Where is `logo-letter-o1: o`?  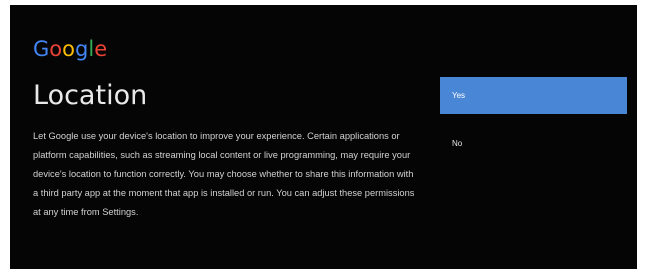 logo-letter-o1: o is located at coordinates (56, 49).